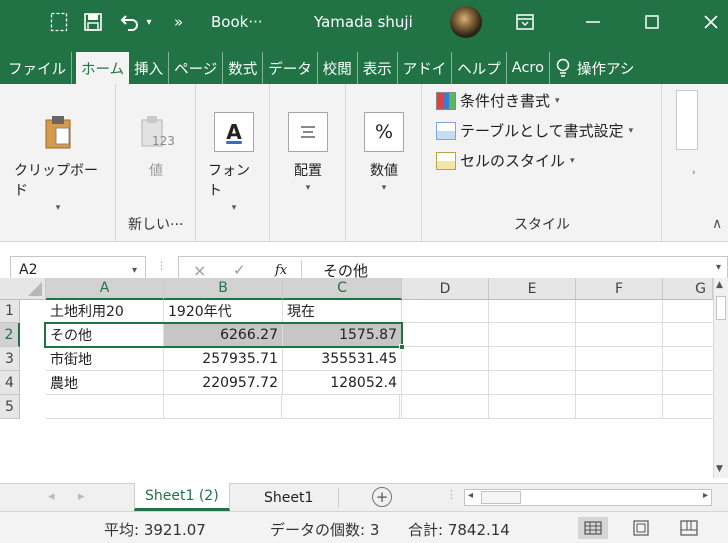 This screenshot has width=728, height=543. Describe the element at coordinates (134, 270) in the screenshot. I see `name-box-dropdown-icon: ▾` at that location.